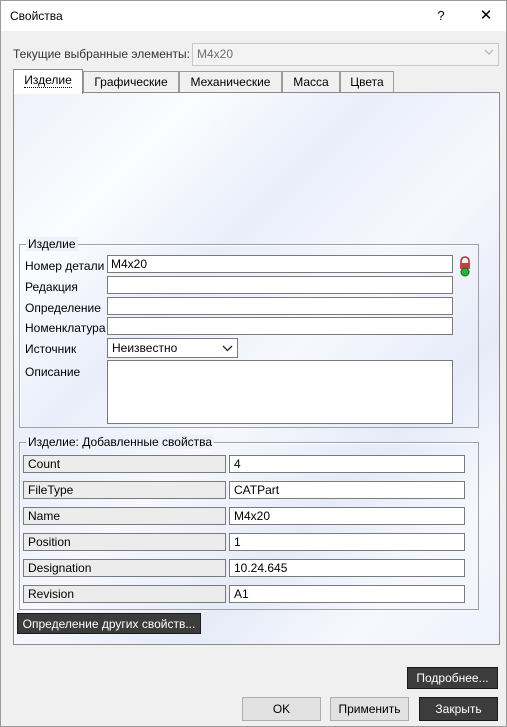  Describe the element at coordinates (280, 264) in the screenshot. I see `part-number-field: M4x20` at that location.